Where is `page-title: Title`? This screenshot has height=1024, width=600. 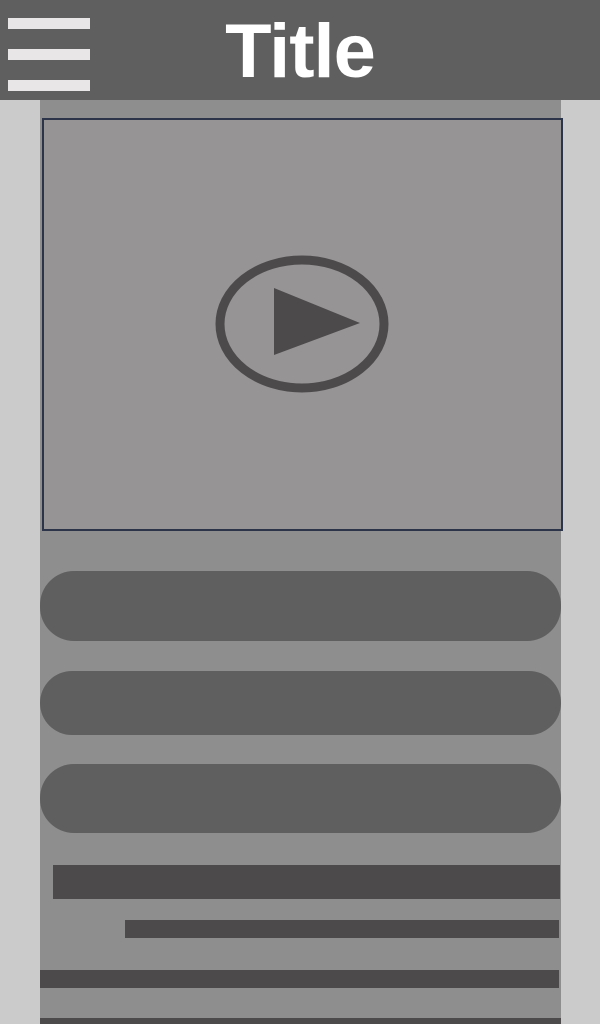 page-title: Title is located at coordinates (300, 51).